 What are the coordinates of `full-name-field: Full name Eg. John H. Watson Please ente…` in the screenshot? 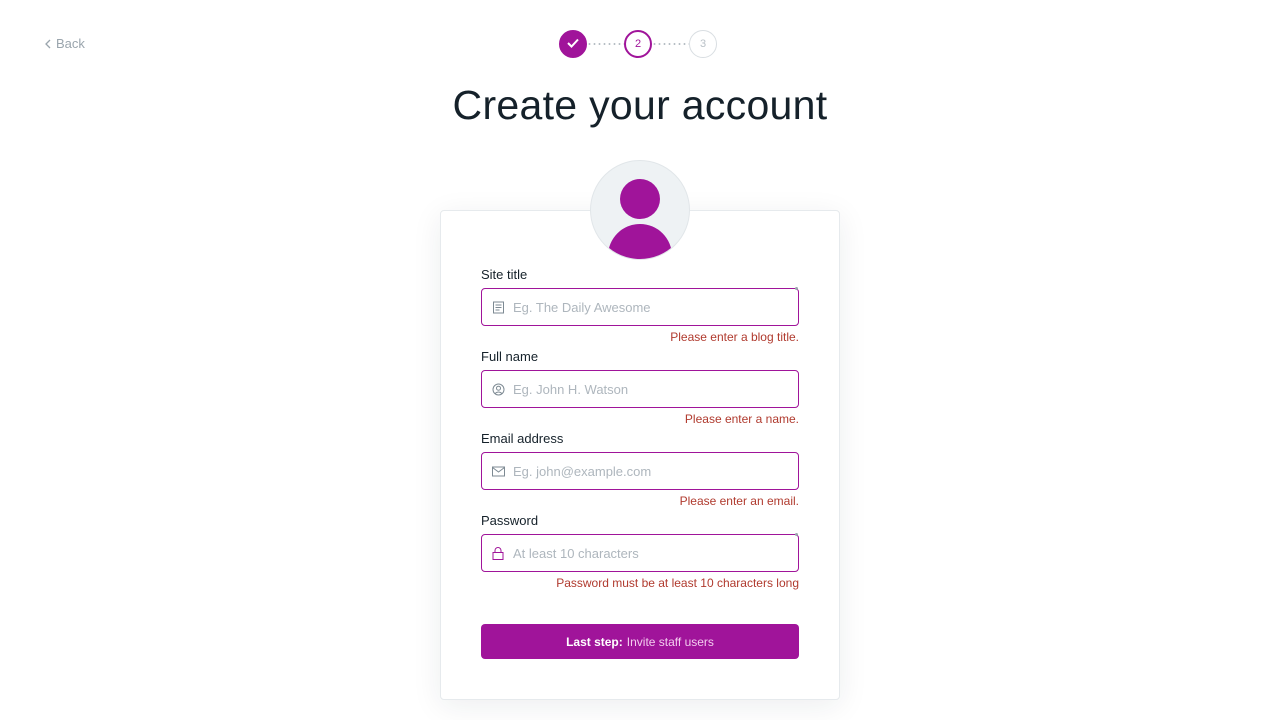 It's located at (640, 389).